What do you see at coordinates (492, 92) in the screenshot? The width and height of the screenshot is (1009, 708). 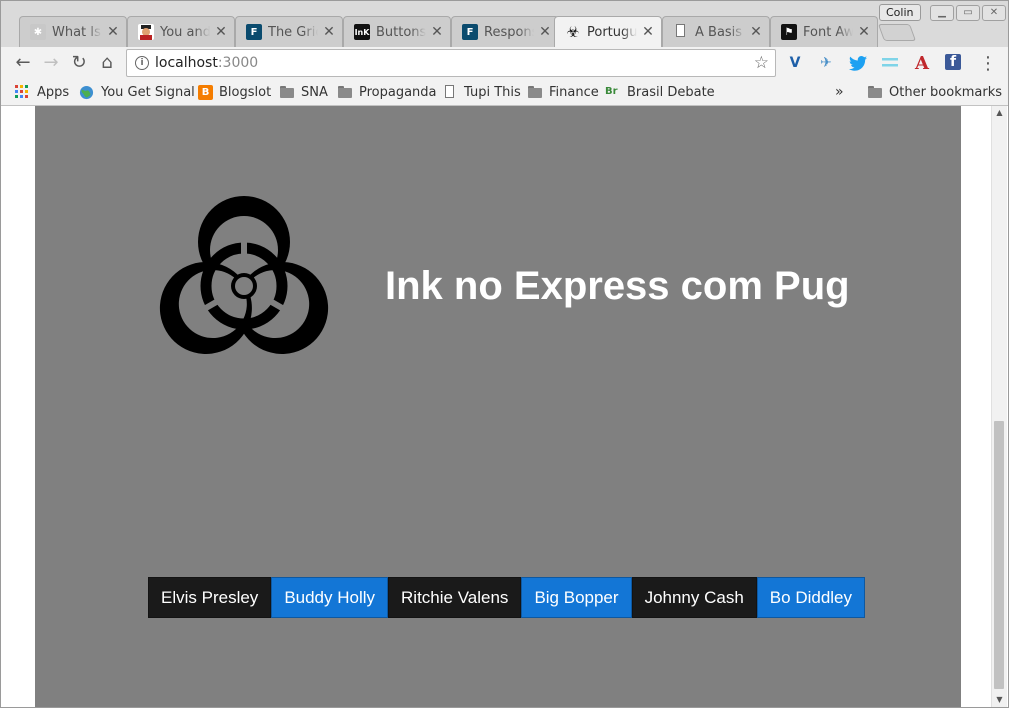 I see `bookmark-label: Tupi This` at bounding box center [492, 92].